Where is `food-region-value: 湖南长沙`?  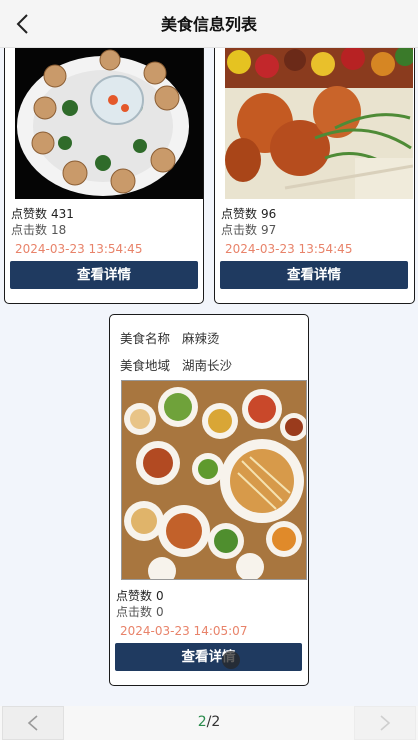
food-region-value: 湖南长沙 is located at coordinates (207, 365).